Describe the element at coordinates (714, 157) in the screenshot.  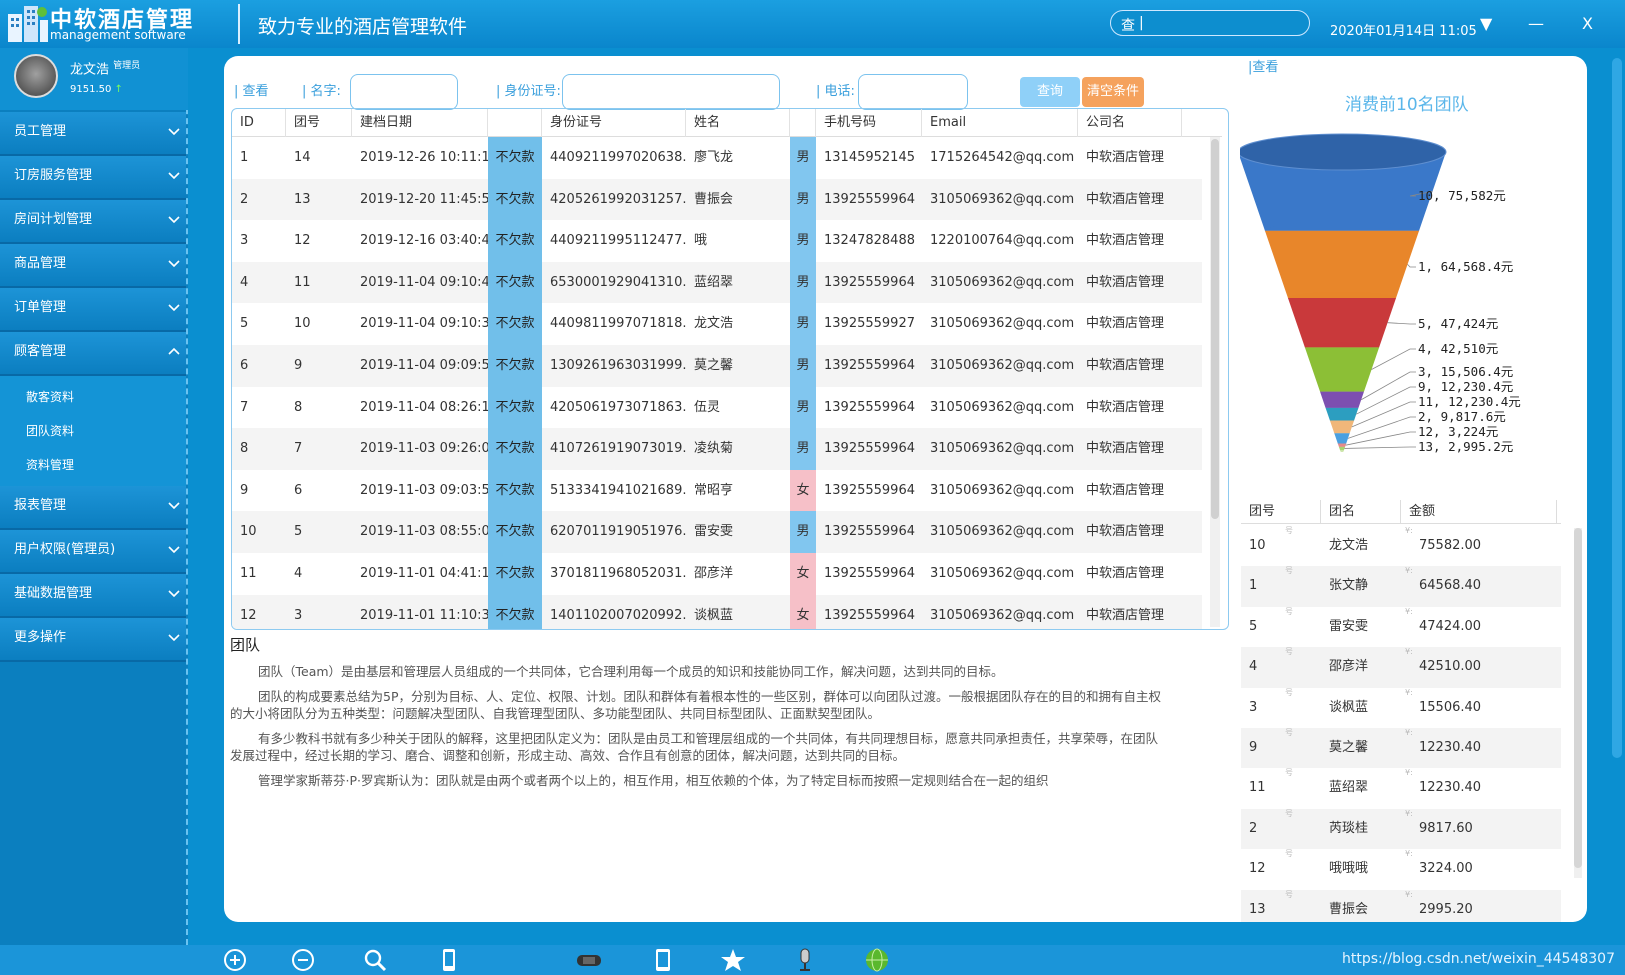
I see `cell-name: 廖飞龙` at that location.